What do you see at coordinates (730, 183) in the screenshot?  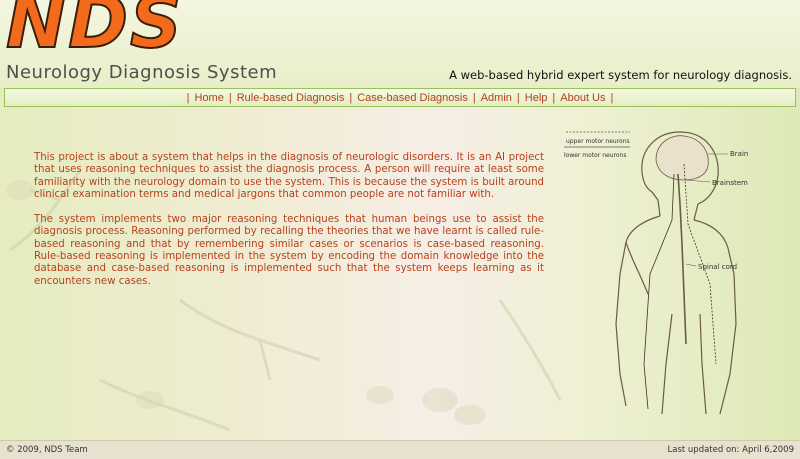 I see `label-brainstem: Brainstem` at bounding box center [730, 183].